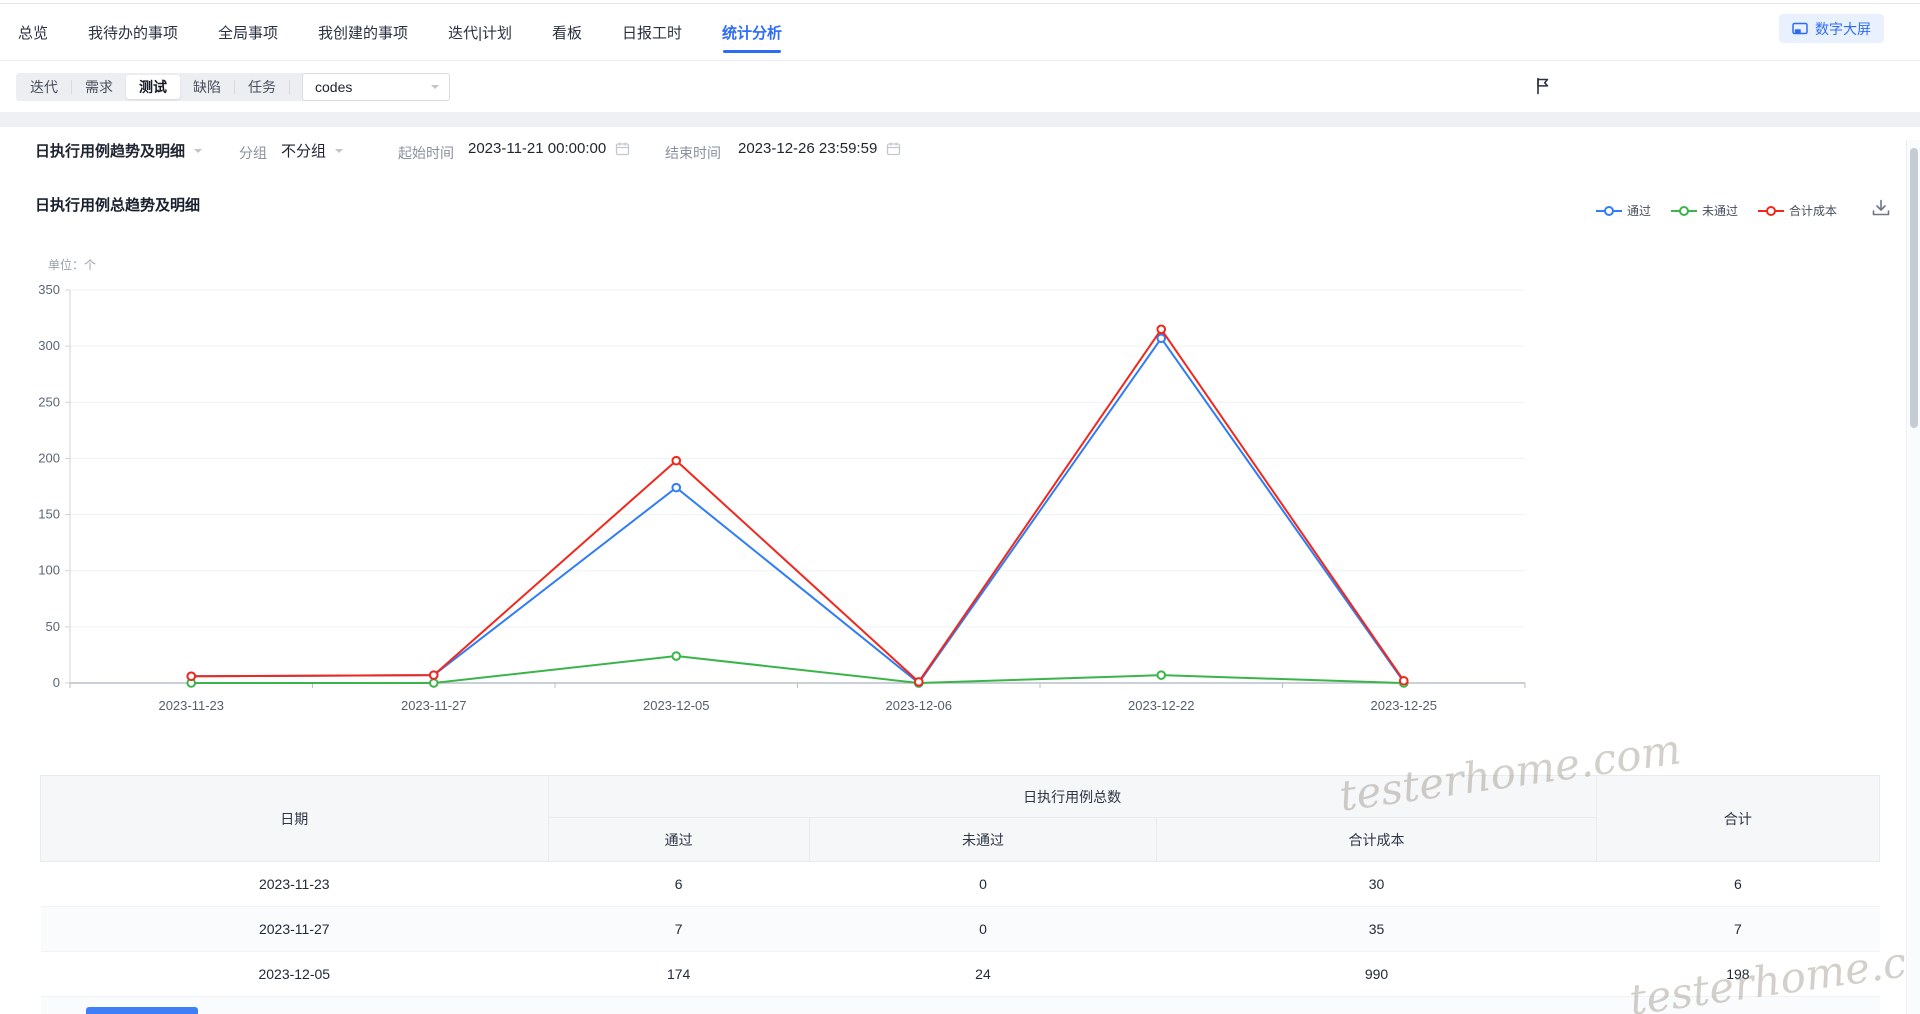  I want to click on header-pass: 通过, so click(678, 839).